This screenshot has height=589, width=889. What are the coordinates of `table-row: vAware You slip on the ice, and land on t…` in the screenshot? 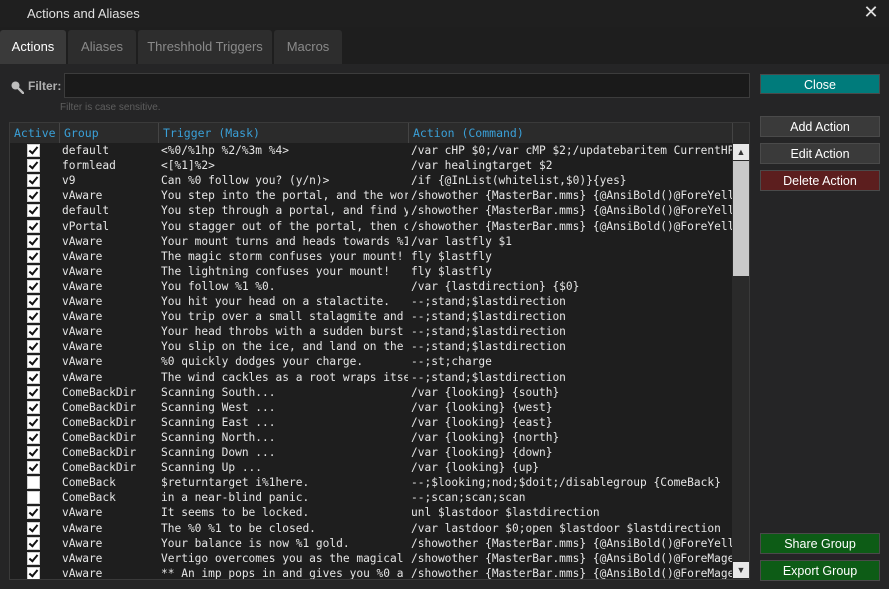 It's located at (371, 346).